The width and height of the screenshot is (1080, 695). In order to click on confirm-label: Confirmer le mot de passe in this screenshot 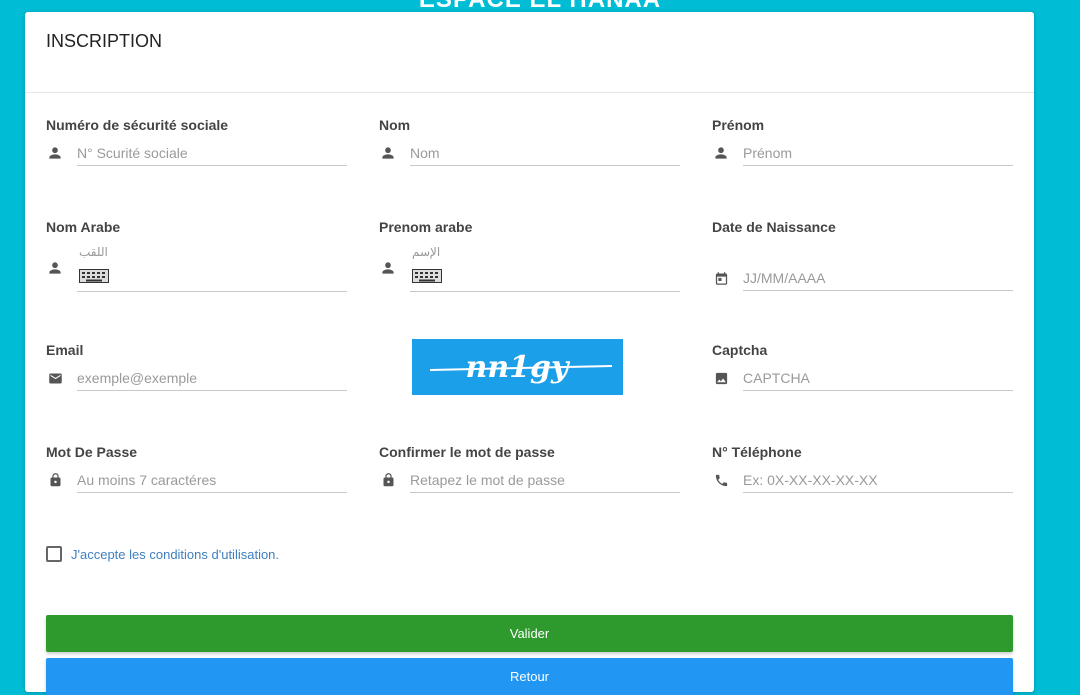, I will do `click(467, 452)`.